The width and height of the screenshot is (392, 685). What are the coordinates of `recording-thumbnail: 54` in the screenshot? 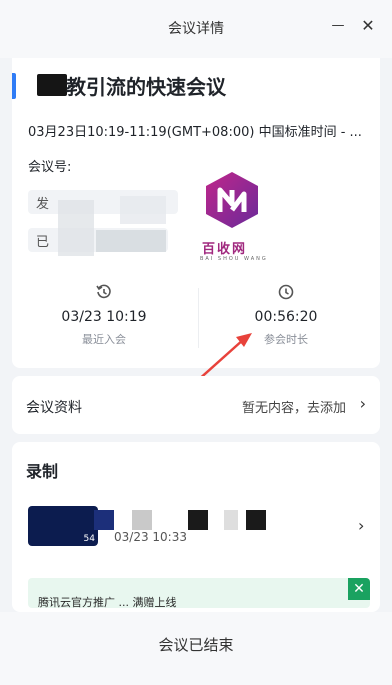 It's located at (63, 526).